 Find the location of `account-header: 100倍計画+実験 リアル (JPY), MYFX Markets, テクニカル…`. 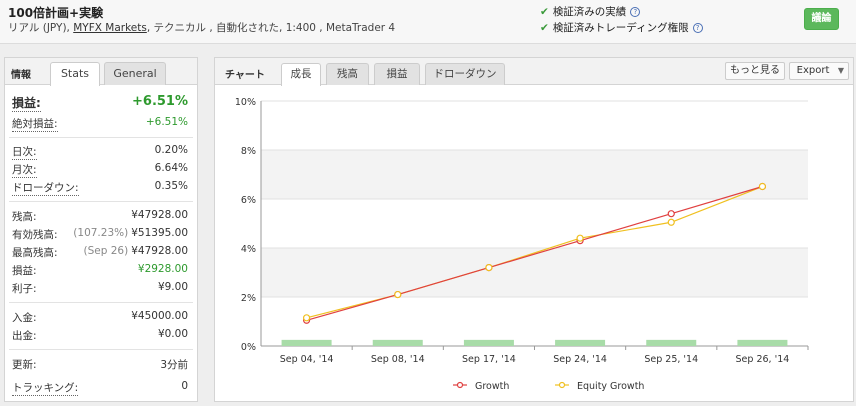

account-header: 100倍計画+実験 リアル (JPY), MYFX Markets, テクニカル… is located at coordinates (428, 22).